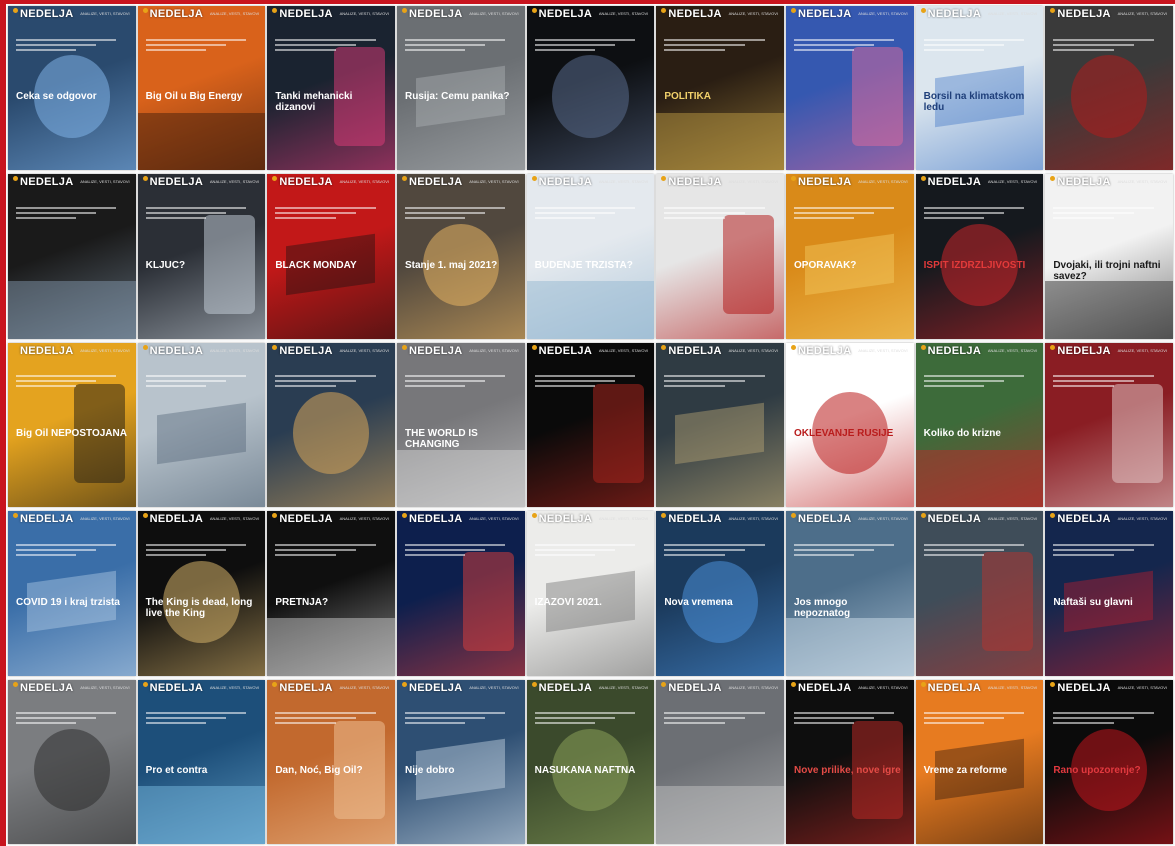 This screenshot has height=846, width=1175. I want to click on cover-headline: THE WORLD IS CHANGING, so click(441, 439).